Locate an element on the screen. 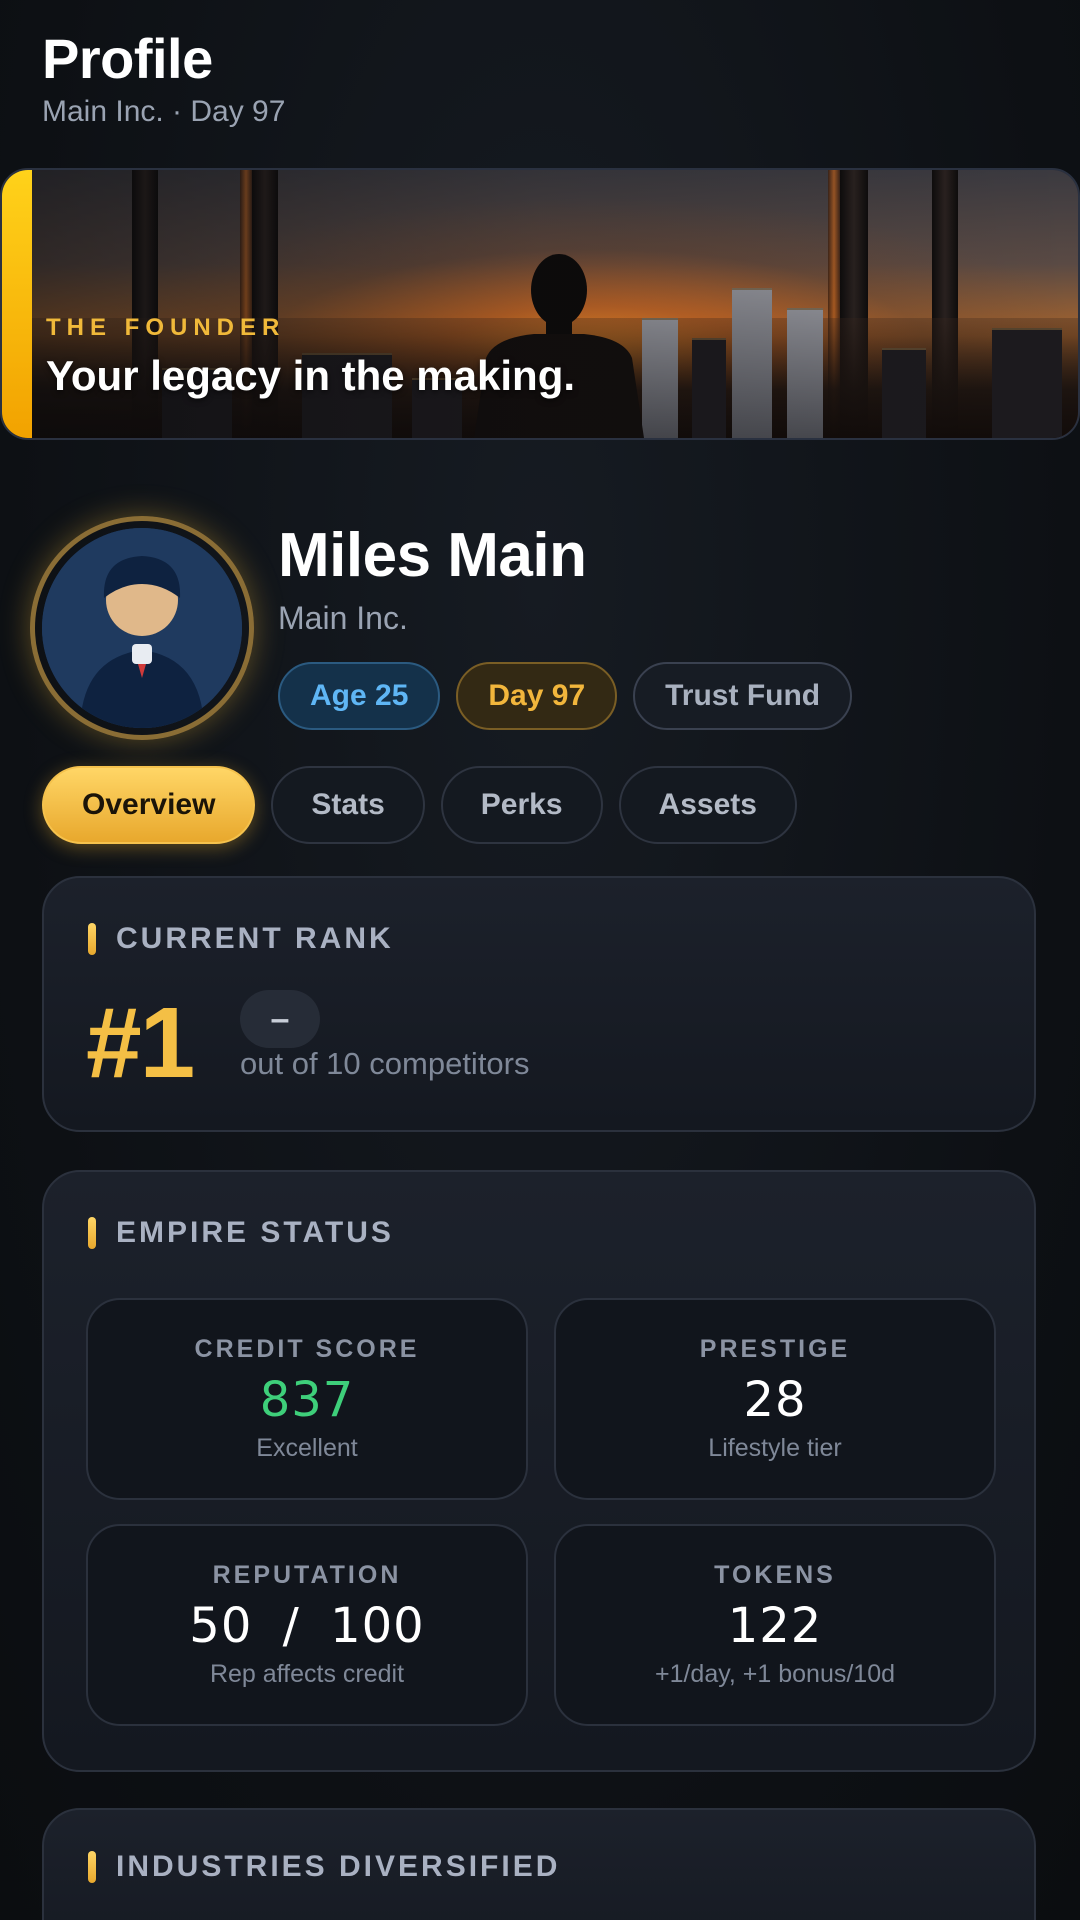 The height and width of the screenshot is (1920, 1080). industries-card: INDUSTRIES DIVERSIFIED is located at coordinates (539, 1864).